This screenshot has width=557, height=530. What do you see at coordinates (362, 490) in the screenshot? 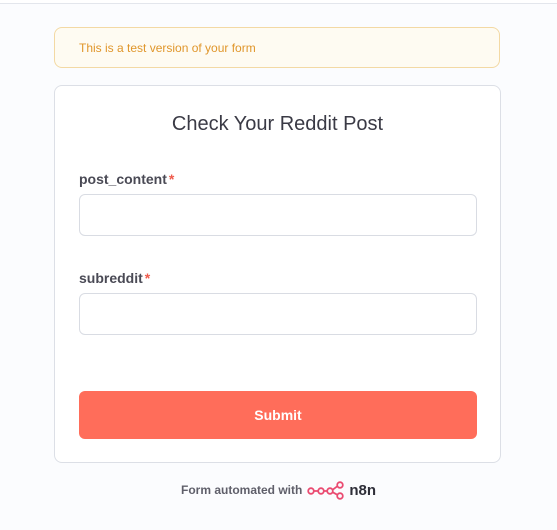
I see `n8n-brand-text: n8n` at bounding box center [362, 490].